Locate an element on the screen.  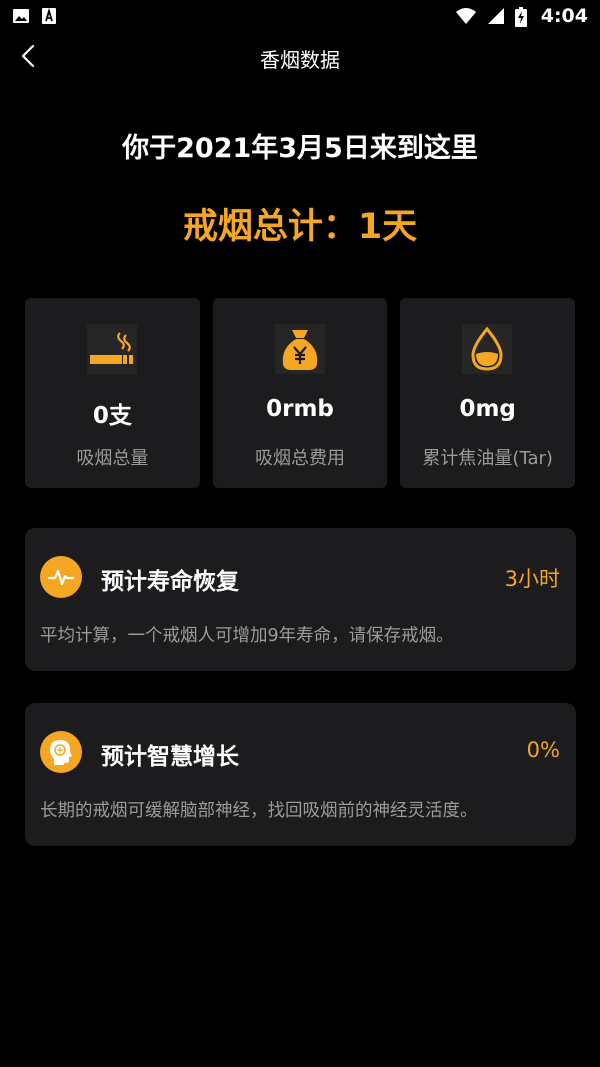
stat-value: 0mg is located at coordinates (487, 409).